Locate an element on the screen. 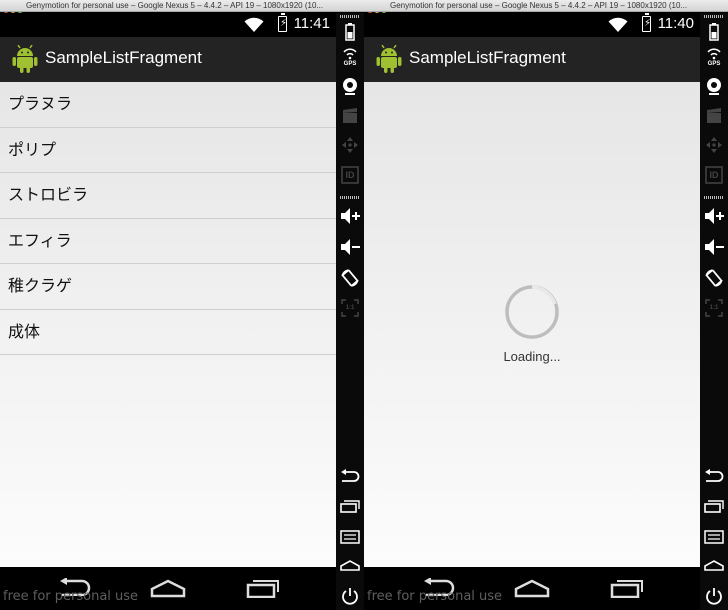 This screenshot has height=610, width=728. list-item: エフィラ is located at coordinates (168, 241).